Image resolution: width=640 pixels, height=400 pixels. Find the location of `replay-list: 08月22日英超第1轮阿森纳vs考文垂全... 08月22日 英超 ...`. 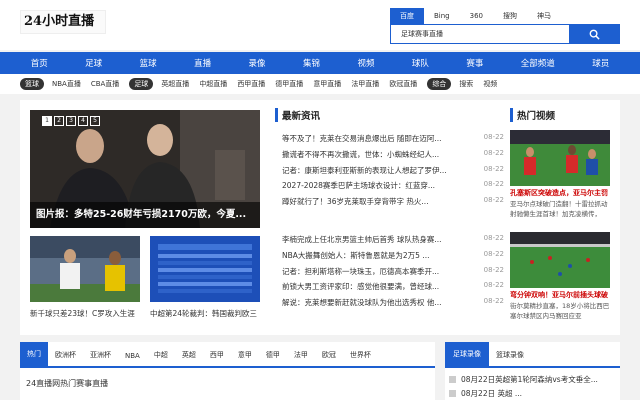

replay-list: 08月22日英超第1轮阿森纳vs考文垂全... 08月22日 英超 ... is located at coordinates (532, 384).